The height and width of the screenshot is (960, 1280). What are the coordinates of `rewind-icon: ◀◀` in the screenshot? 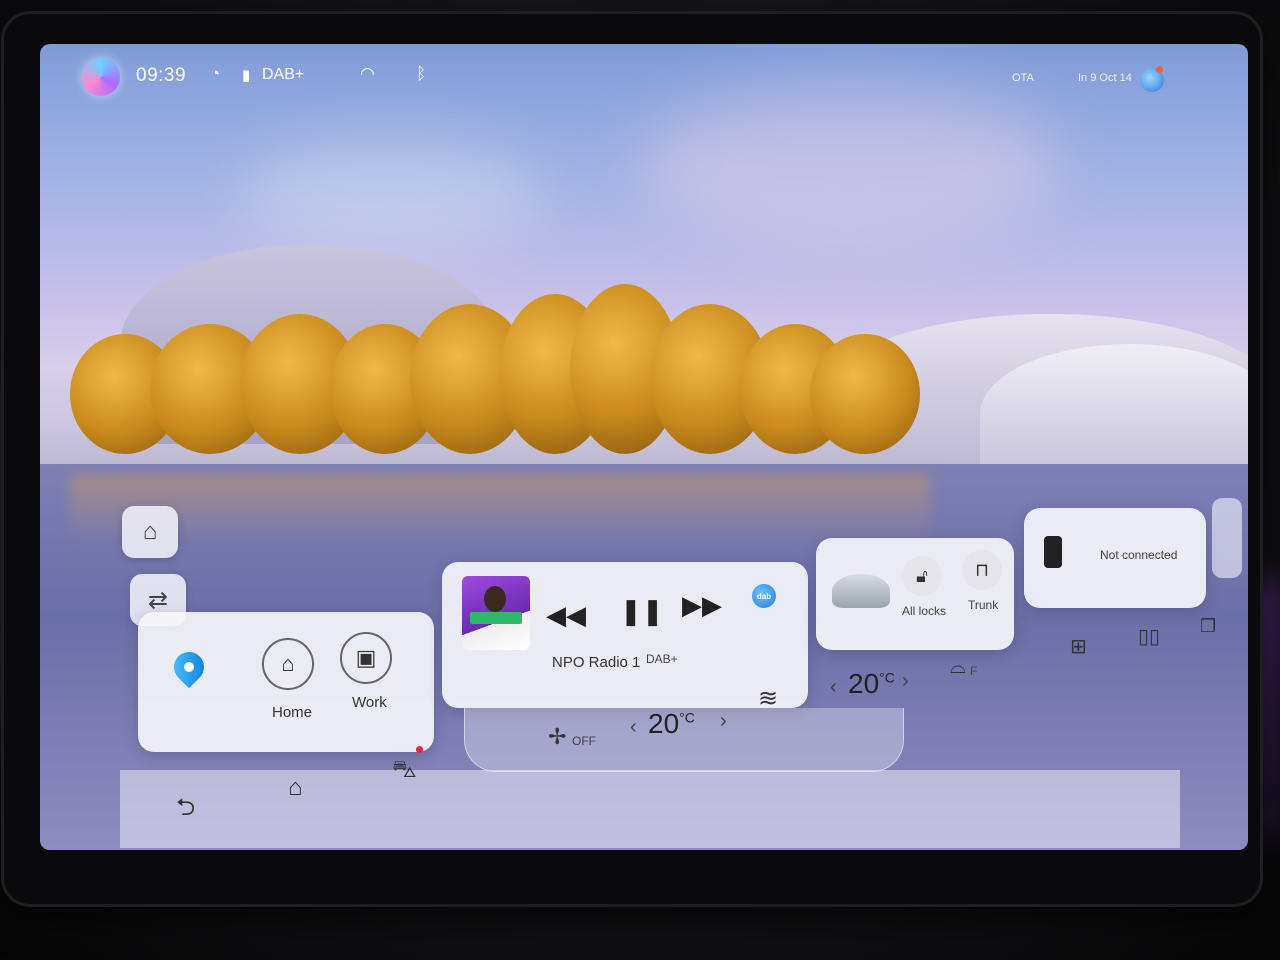 It's located at (566, 615).